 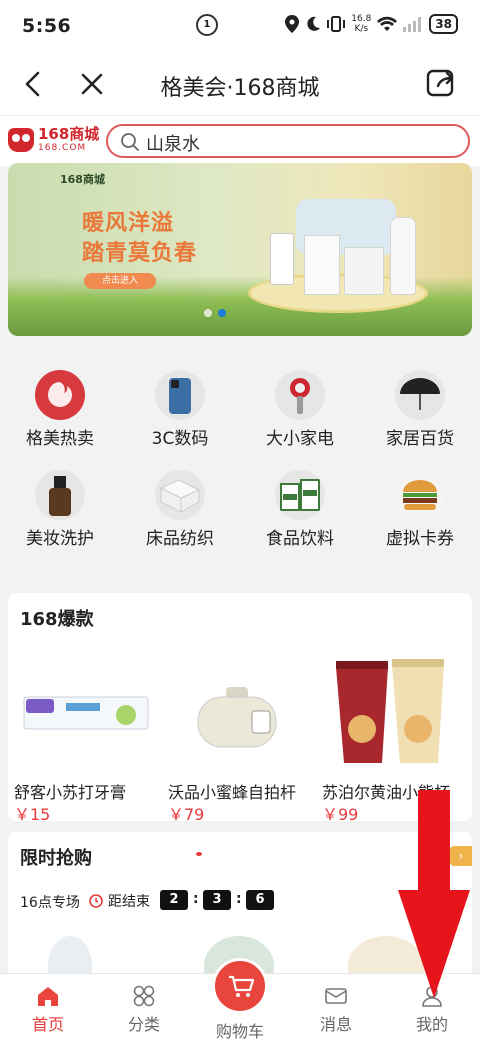 What do you see at coordinates (260, 900) in the screenshot?
I see `countdown-seconds: 6` at bounding box center [260, 900].